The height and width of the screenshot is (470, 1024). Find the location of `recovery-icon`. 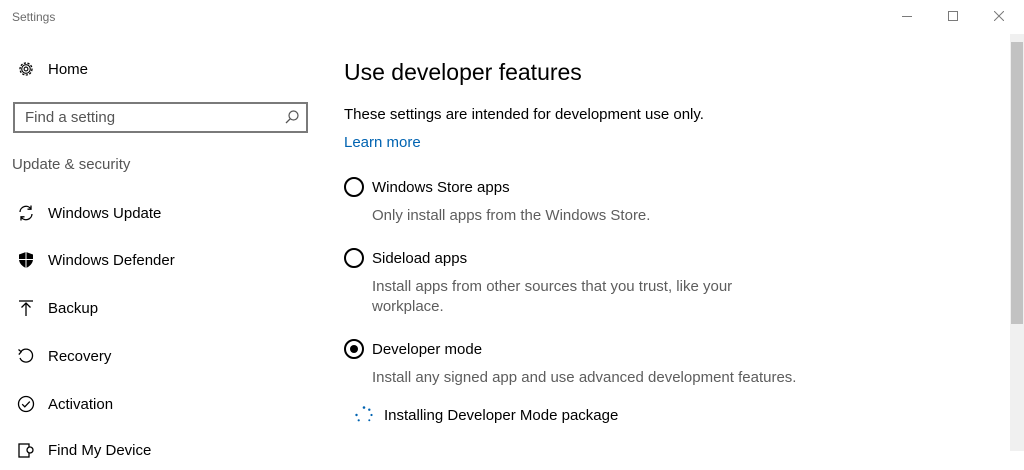

recovery-icon is located at coordinates (26, 356).